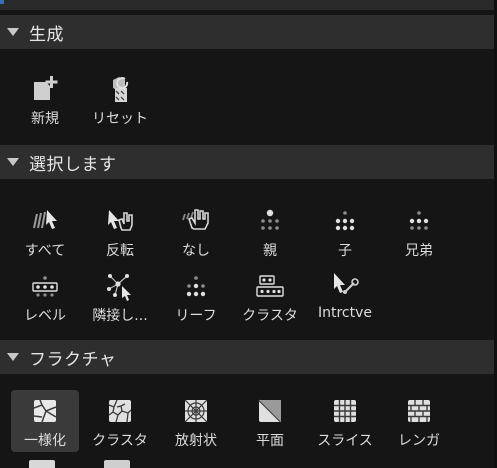 Image resolution: width=497 pixels, height=468 pixels. What do you see at coordinates (270, 219) in the screenshot?
I see `parent-icon` at bounding box center [270, 219].